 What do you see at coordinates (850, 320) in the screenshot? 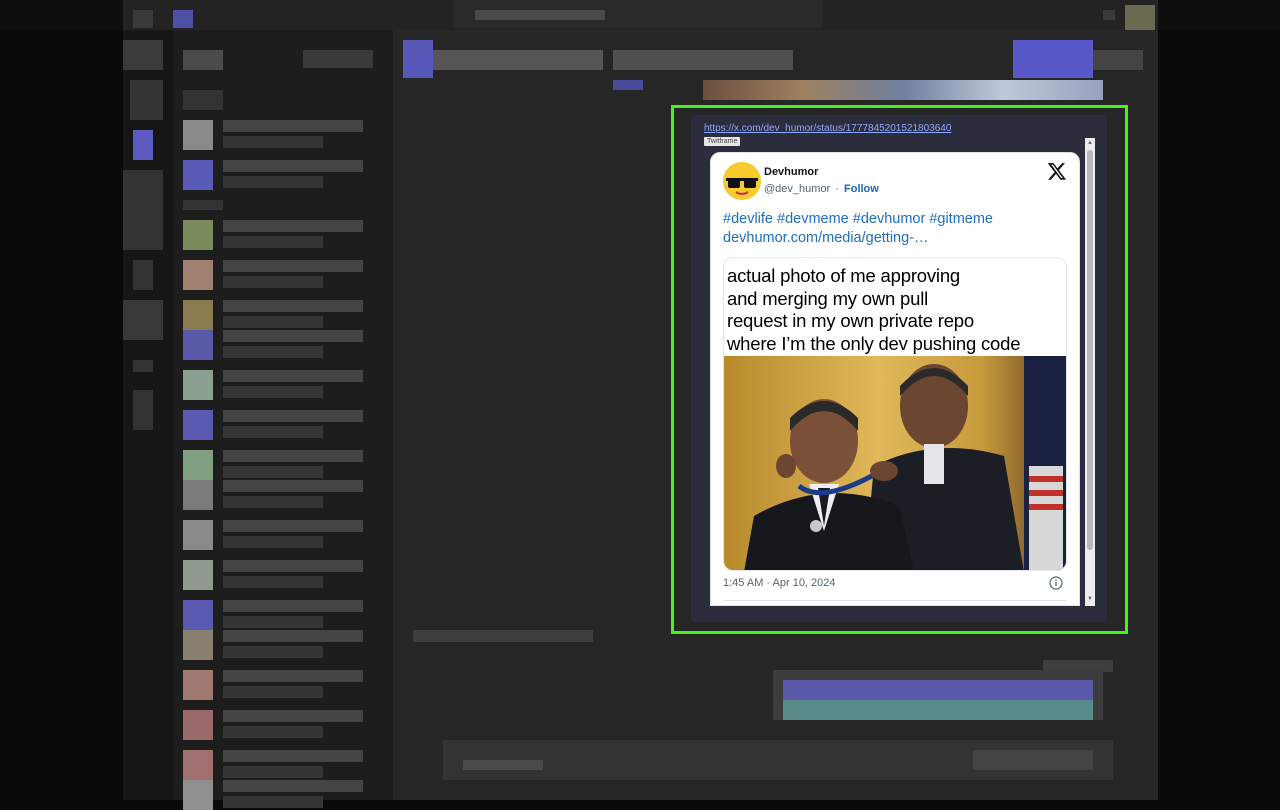
I see `meme-caption-line: request in my own private repo` at bounding box center [850, 320].